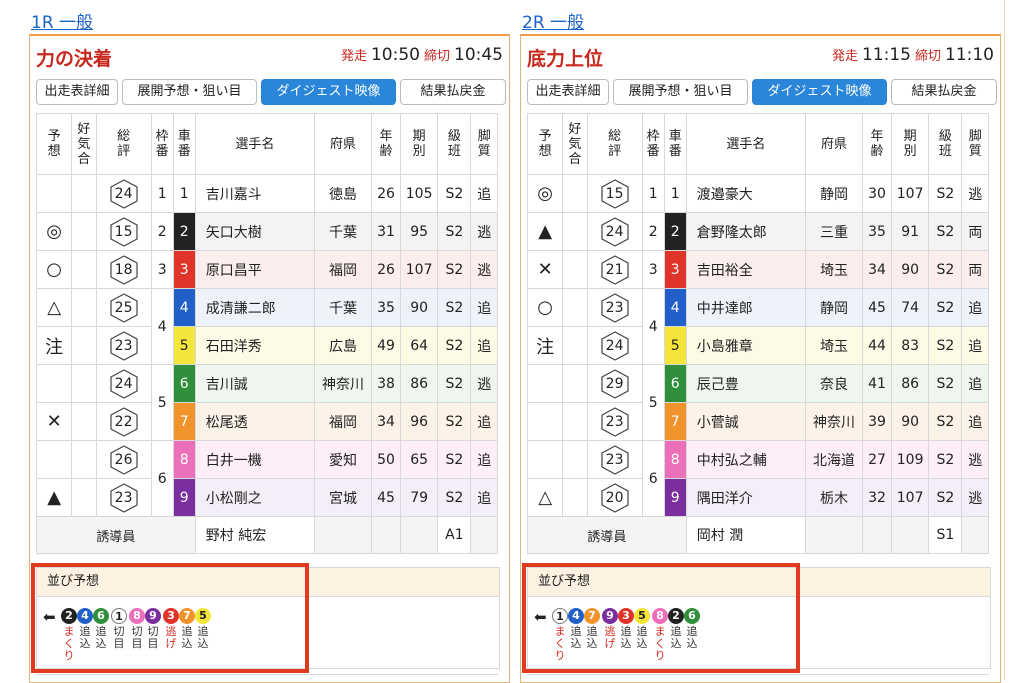  What do you see at coordinates (266, 421) in the screenshot?
I see `table-row: ✕ 22 7 松尾透 福岡 34 96 S2 追` at bounding box center [266, 421].